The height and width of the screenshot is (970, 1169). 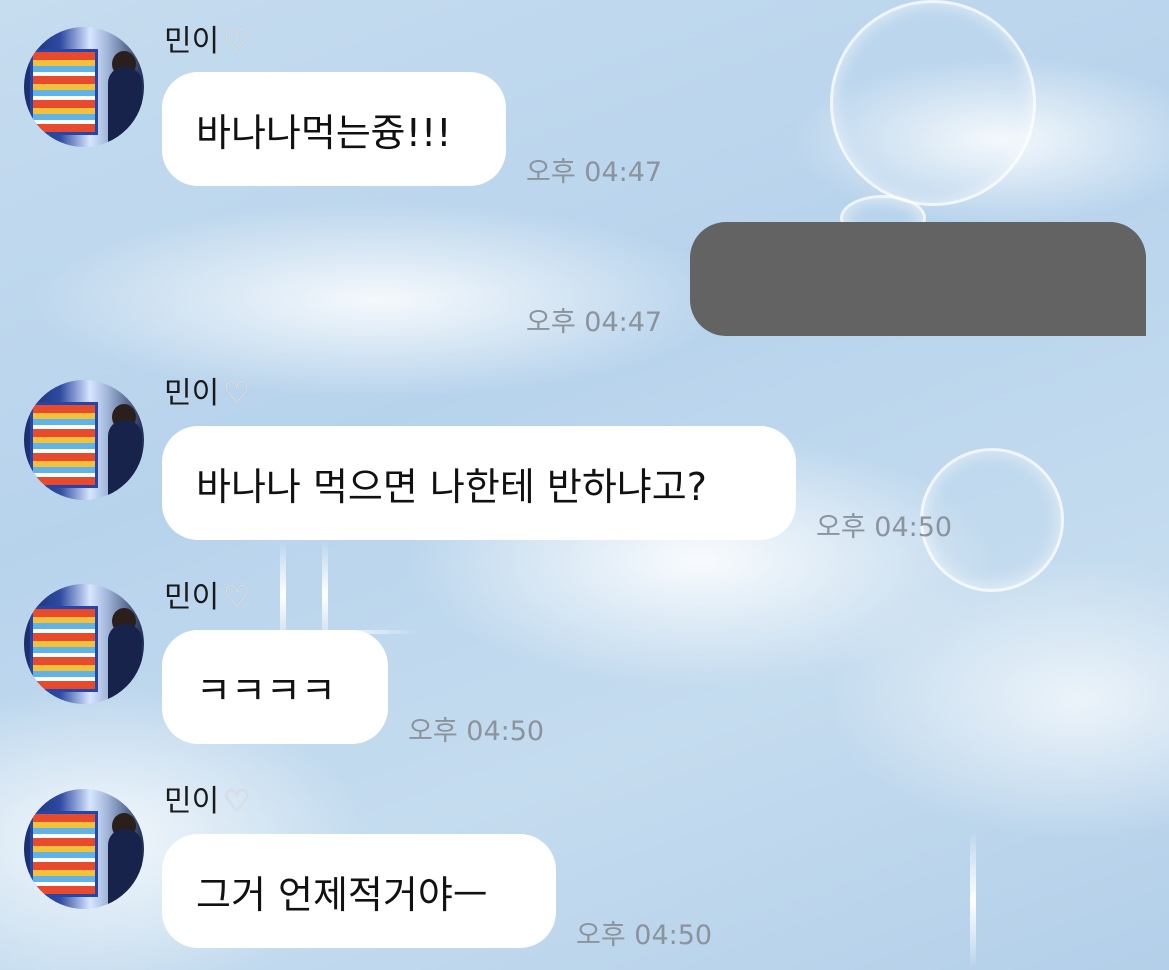 I want to click on message-bubble: 그거 언제적거야ㅡ, so click(x=359, y=891).